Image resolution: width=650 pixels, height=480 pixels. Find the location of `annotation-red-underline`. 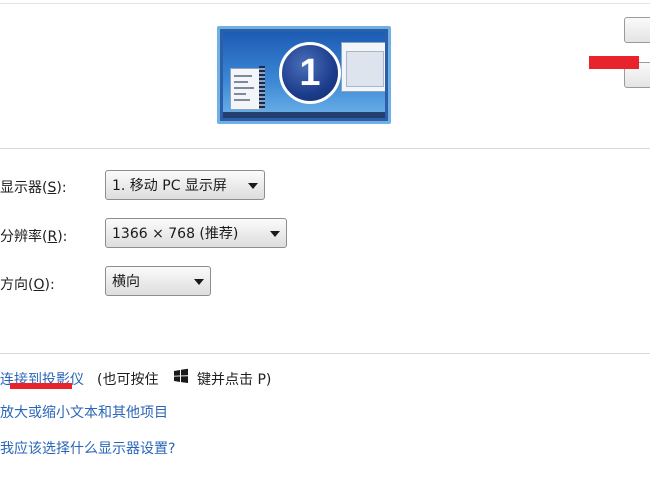

annotation-red-underline is located at coordinates (41, 386).